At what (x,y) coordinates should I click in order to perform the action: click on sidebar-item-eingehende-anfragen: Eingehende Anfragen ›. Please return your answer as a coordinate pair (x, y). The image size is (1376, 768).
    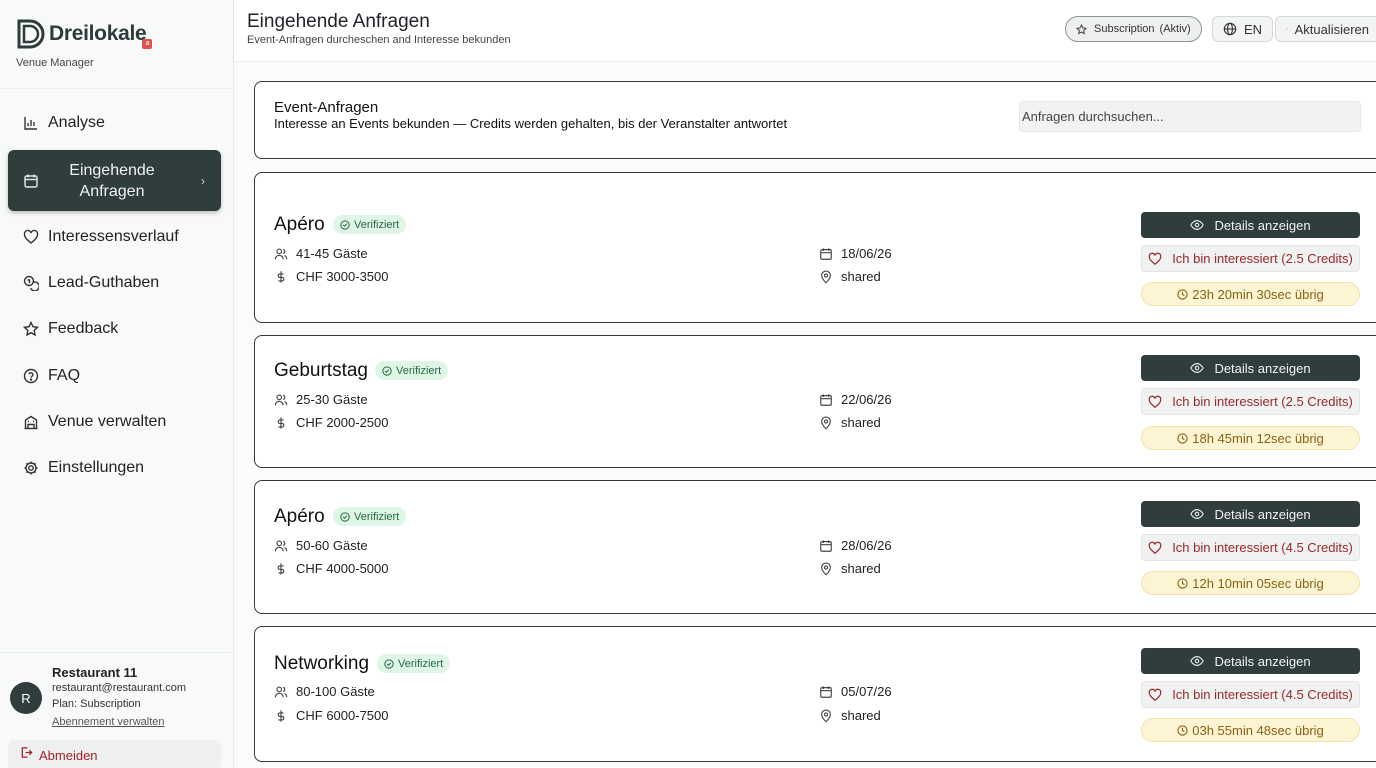
    Looking at the image, I should click on (114, 180).